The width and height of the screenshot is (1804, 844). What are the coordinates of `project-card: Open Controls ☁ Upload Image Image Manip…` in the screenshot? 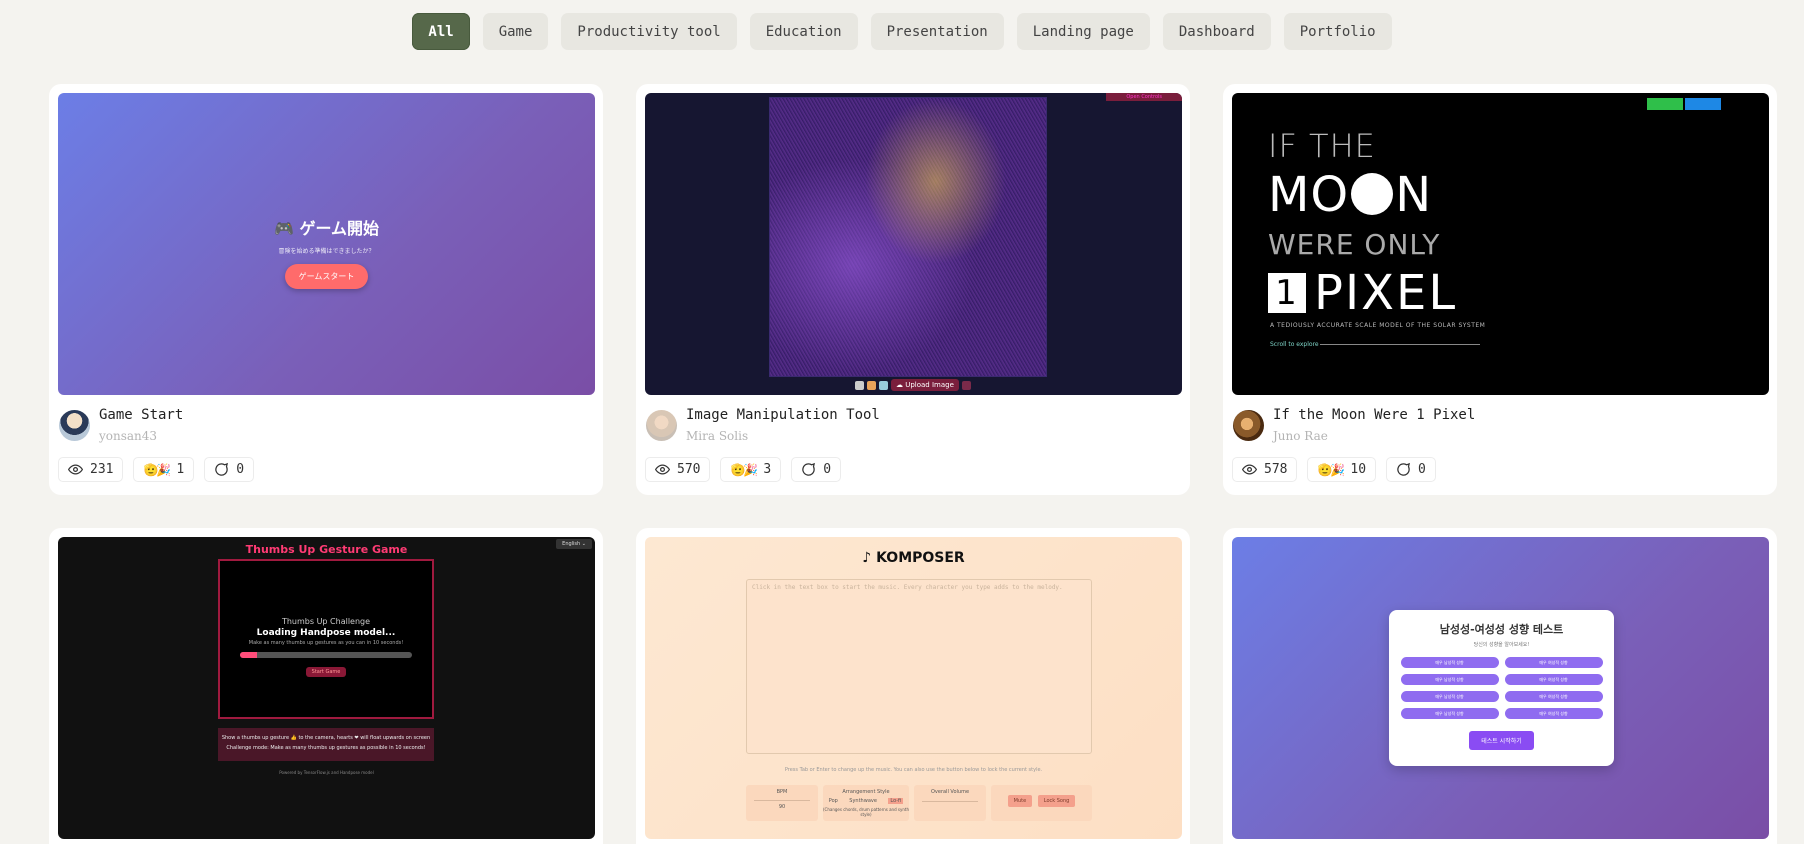 It's located at (913, 289).